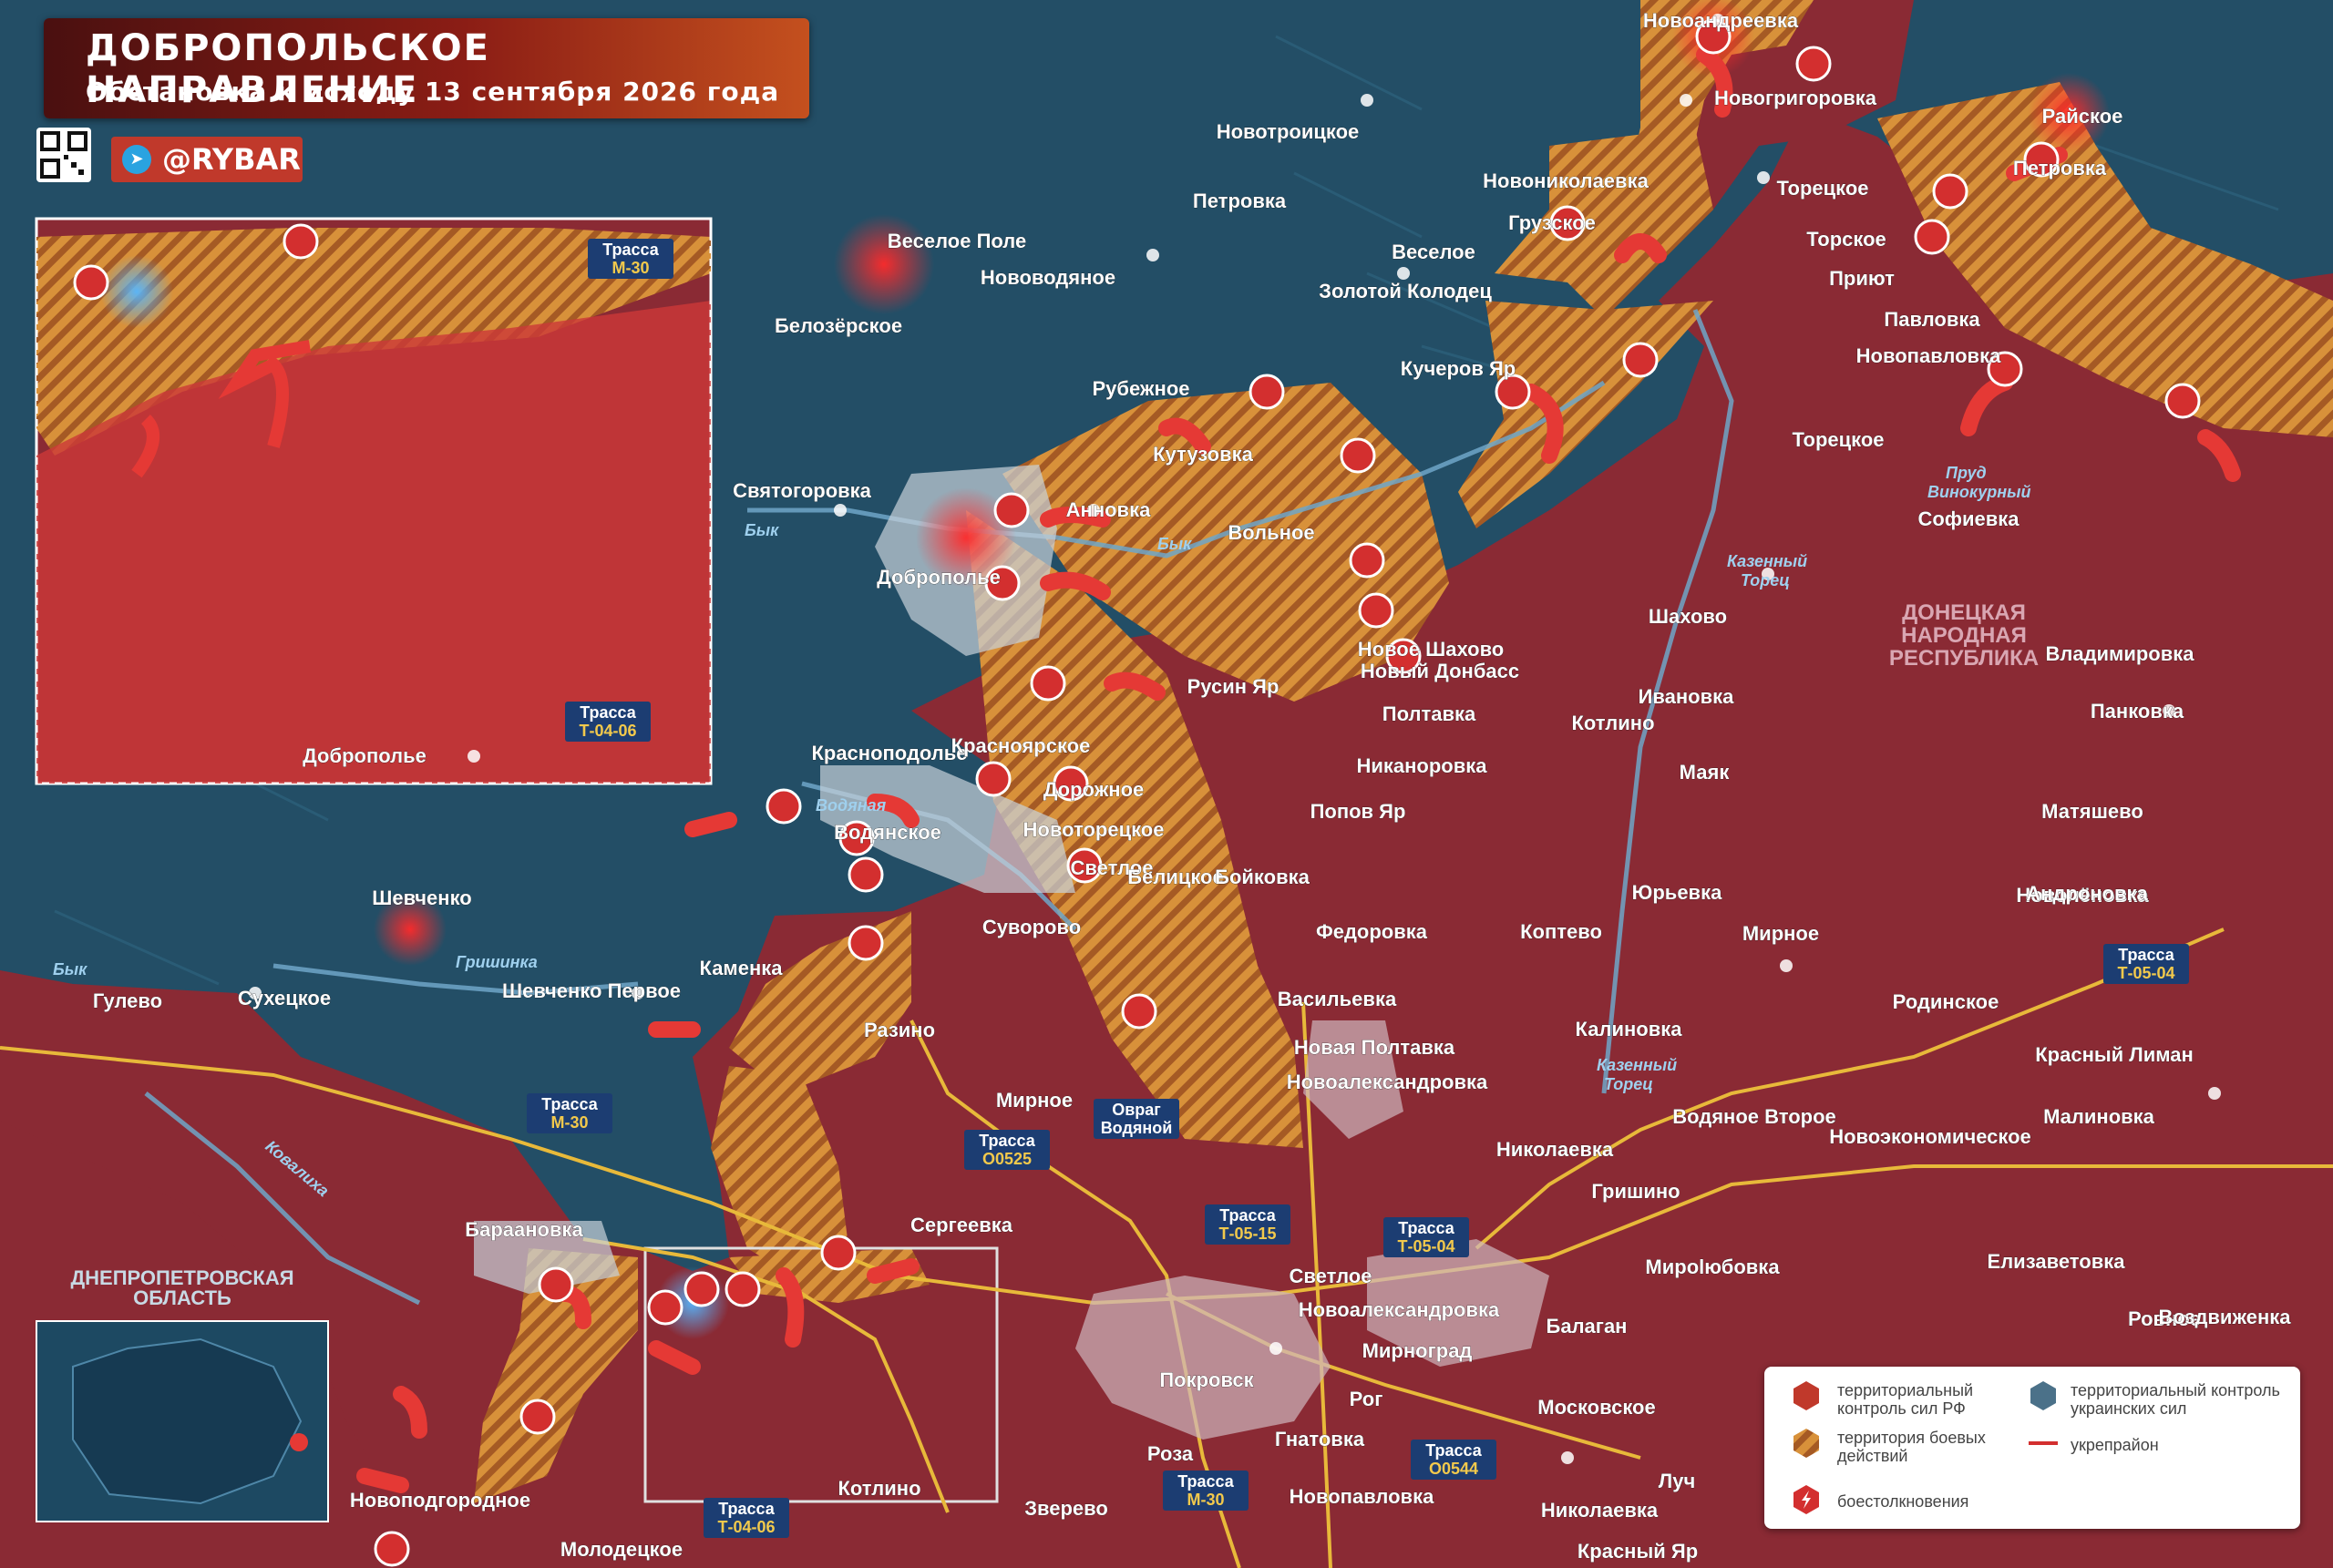 The width and height of the screenshot is (2333, 1568). Describe the element at coordinates (1566, 180) in the screenshot. I see `settlement-label: Новониколаевка` at that location.